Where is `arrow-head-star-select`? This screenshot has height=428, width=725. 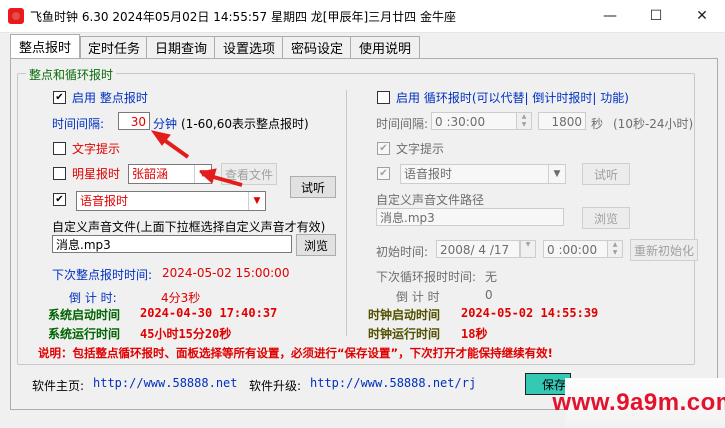 arrow-head-star-select is located at coordinates (207, 176).